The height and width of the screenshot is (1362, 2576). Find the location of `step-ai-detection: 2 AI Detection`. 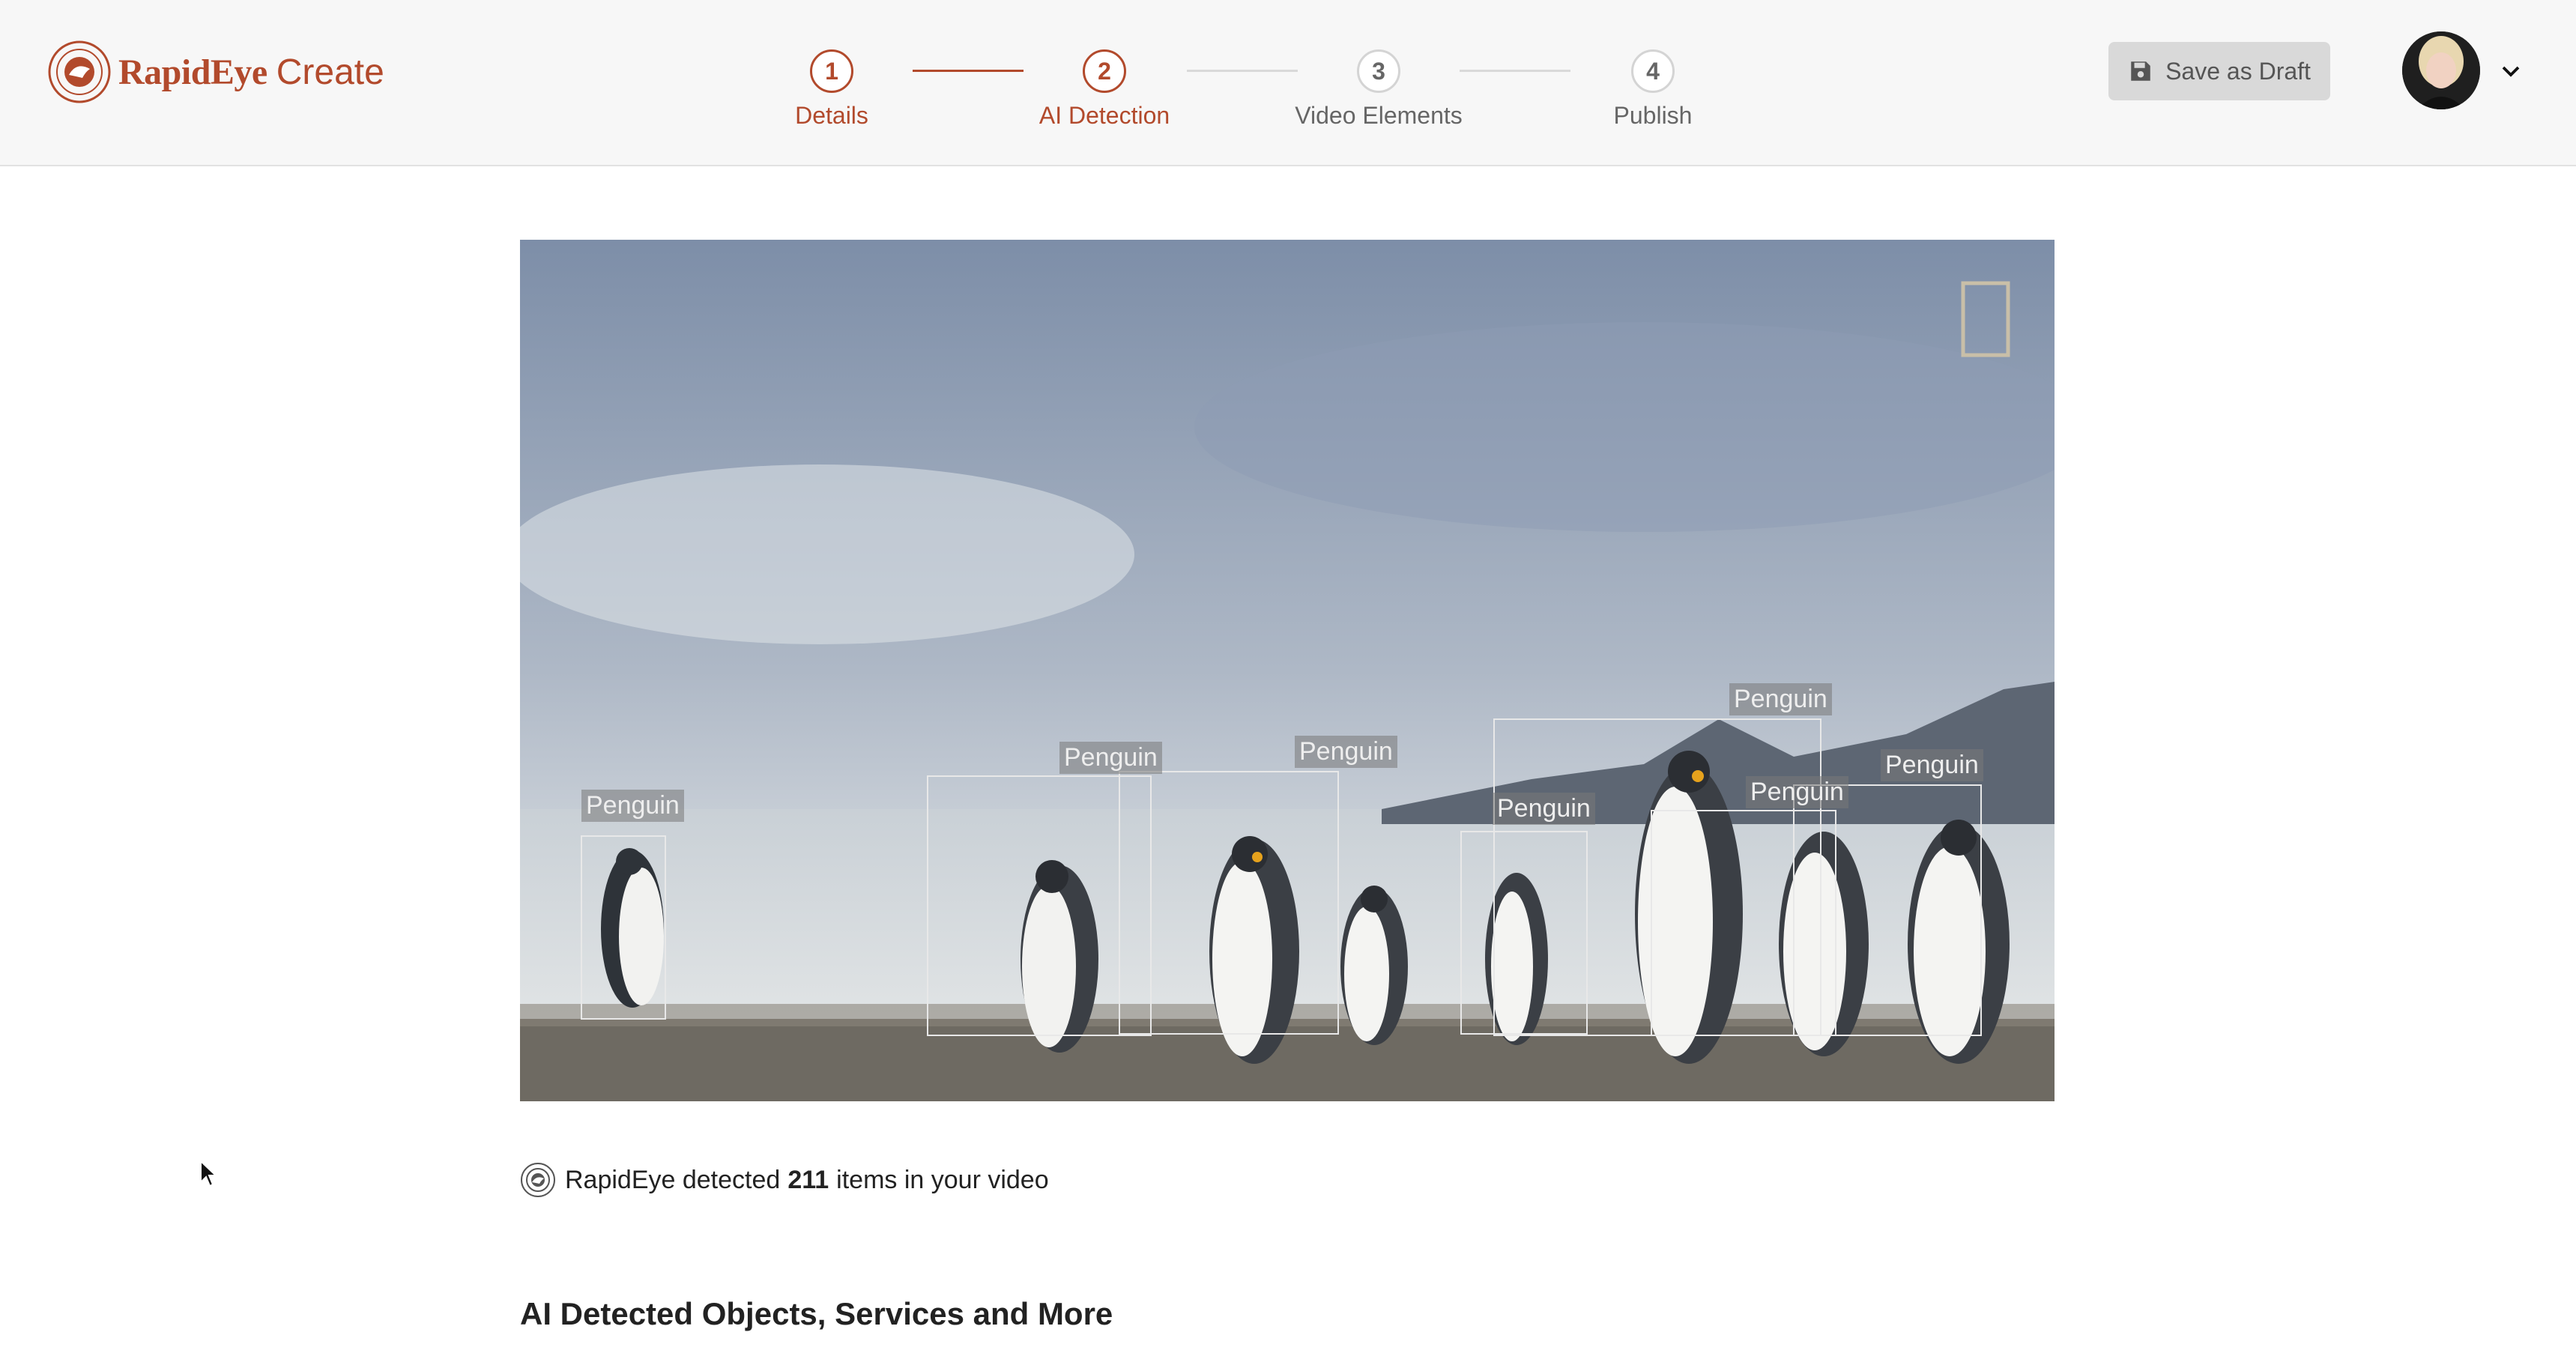

step-ai-detection: 2 AI Detection is located at coordinates (1104, 89).